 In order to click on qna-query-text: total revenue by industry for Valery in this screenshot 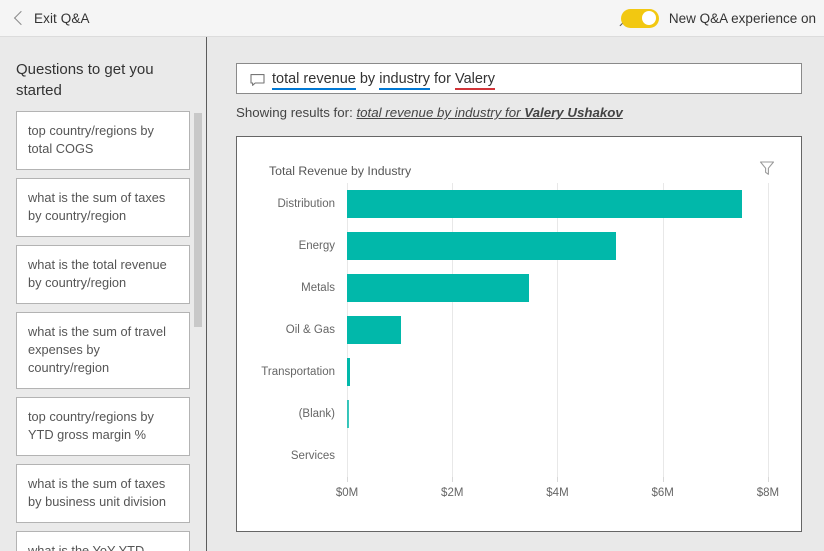, I will do `click(384, 80)`.